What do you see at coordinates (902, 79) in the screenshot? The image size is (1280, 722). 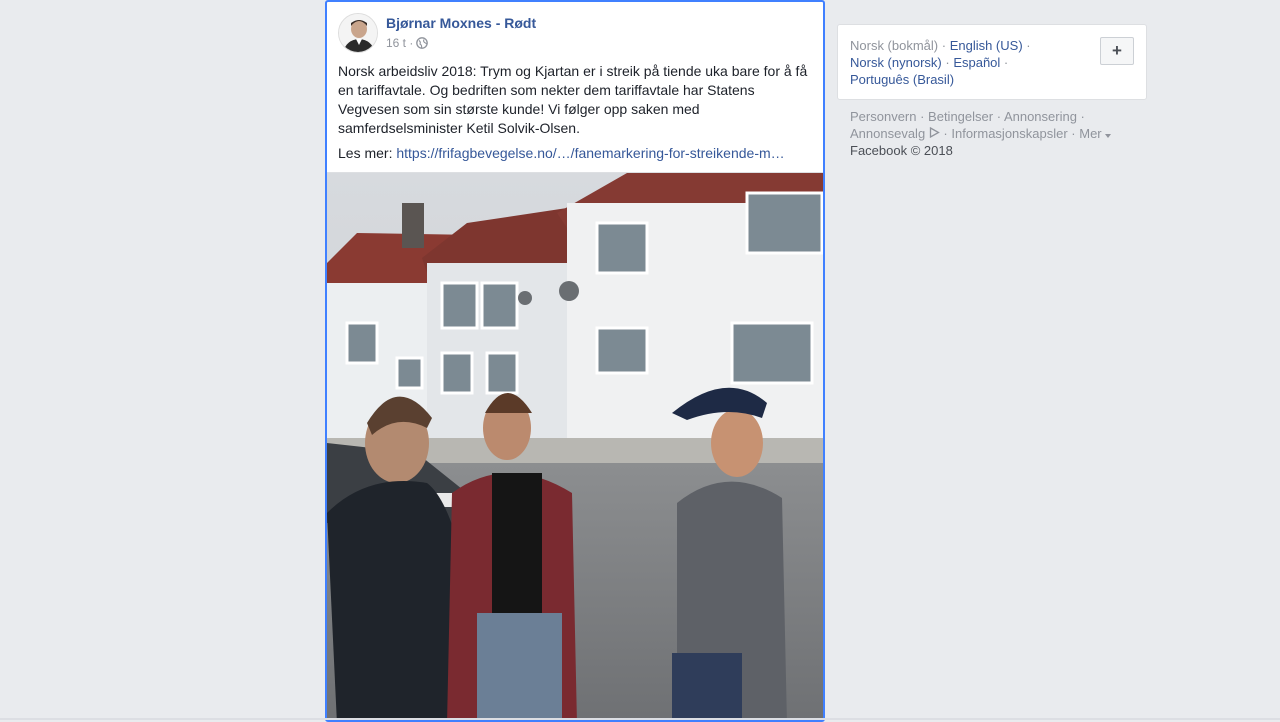 I see `language-link-portugues: Português (Brasil)` at bounding box center [902, 79].